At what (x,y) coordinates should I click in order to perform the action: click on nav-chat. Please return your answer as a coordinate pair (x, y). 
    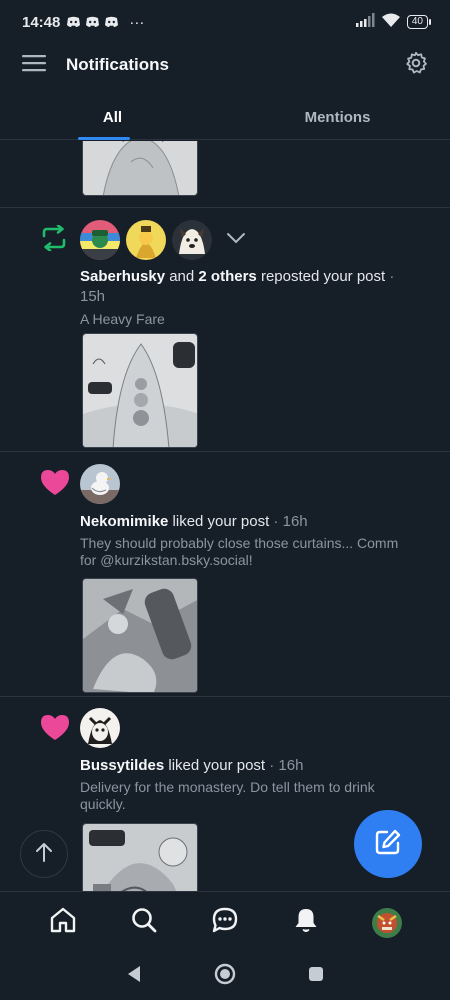
    Looking at the image, I should click on (225, 923).